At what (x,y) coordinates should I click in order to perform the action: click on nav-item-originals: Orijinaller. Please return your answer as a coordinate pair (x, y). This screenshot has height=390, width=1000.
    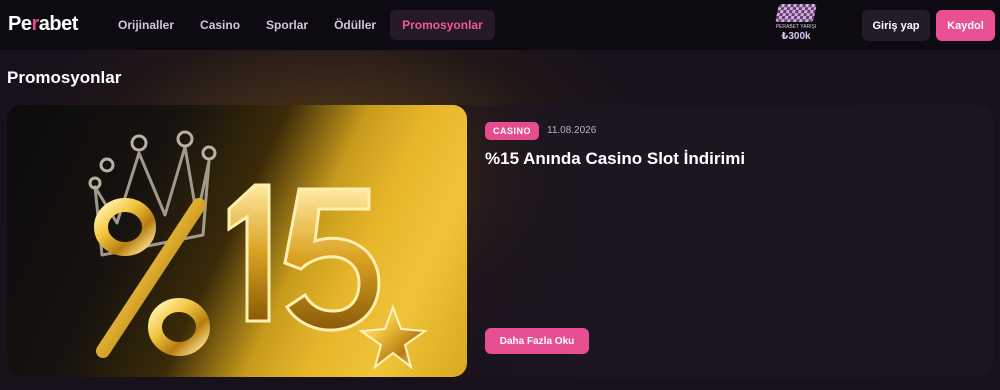
    Looking at the image, I should click on (146, 25).